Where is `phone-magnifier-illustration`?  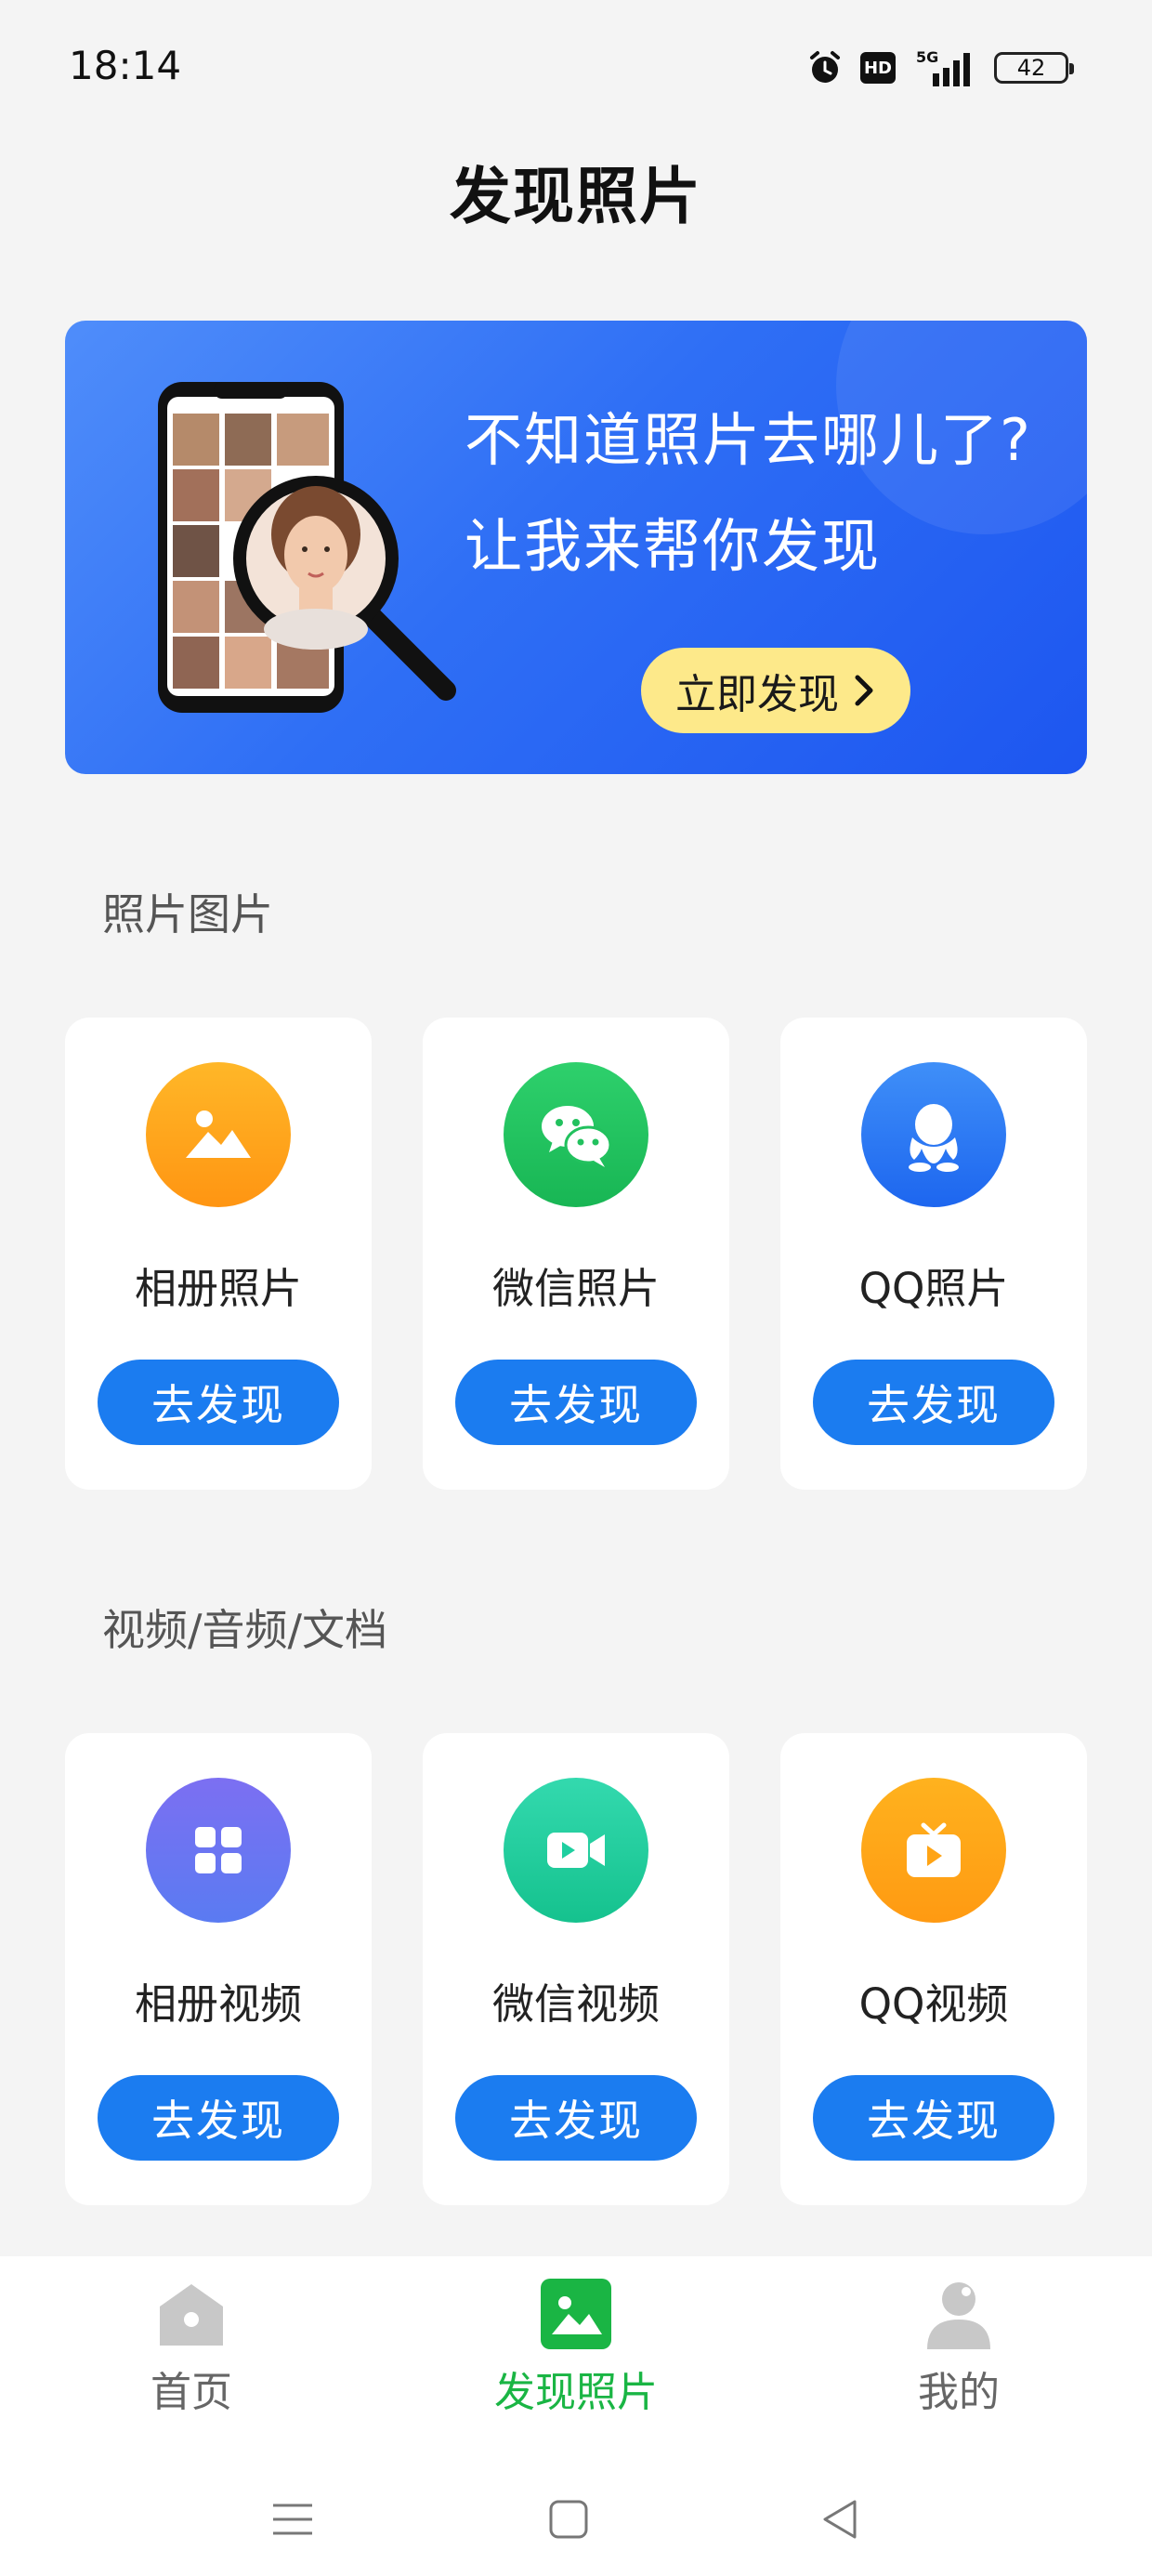
phone-magnifier-illustration is located at coordinates (307, 547).